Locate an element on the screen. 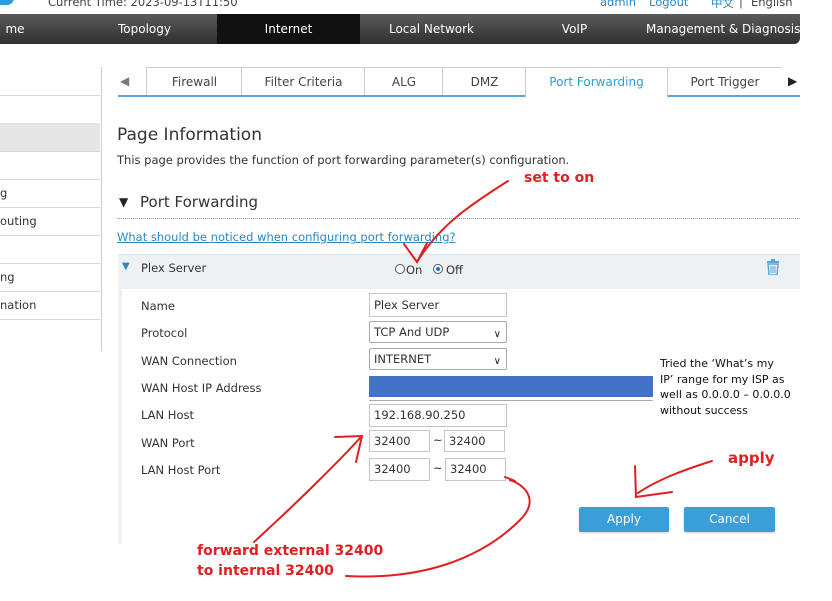  arrow-to-on-radio is located at coordinates (462, 221).